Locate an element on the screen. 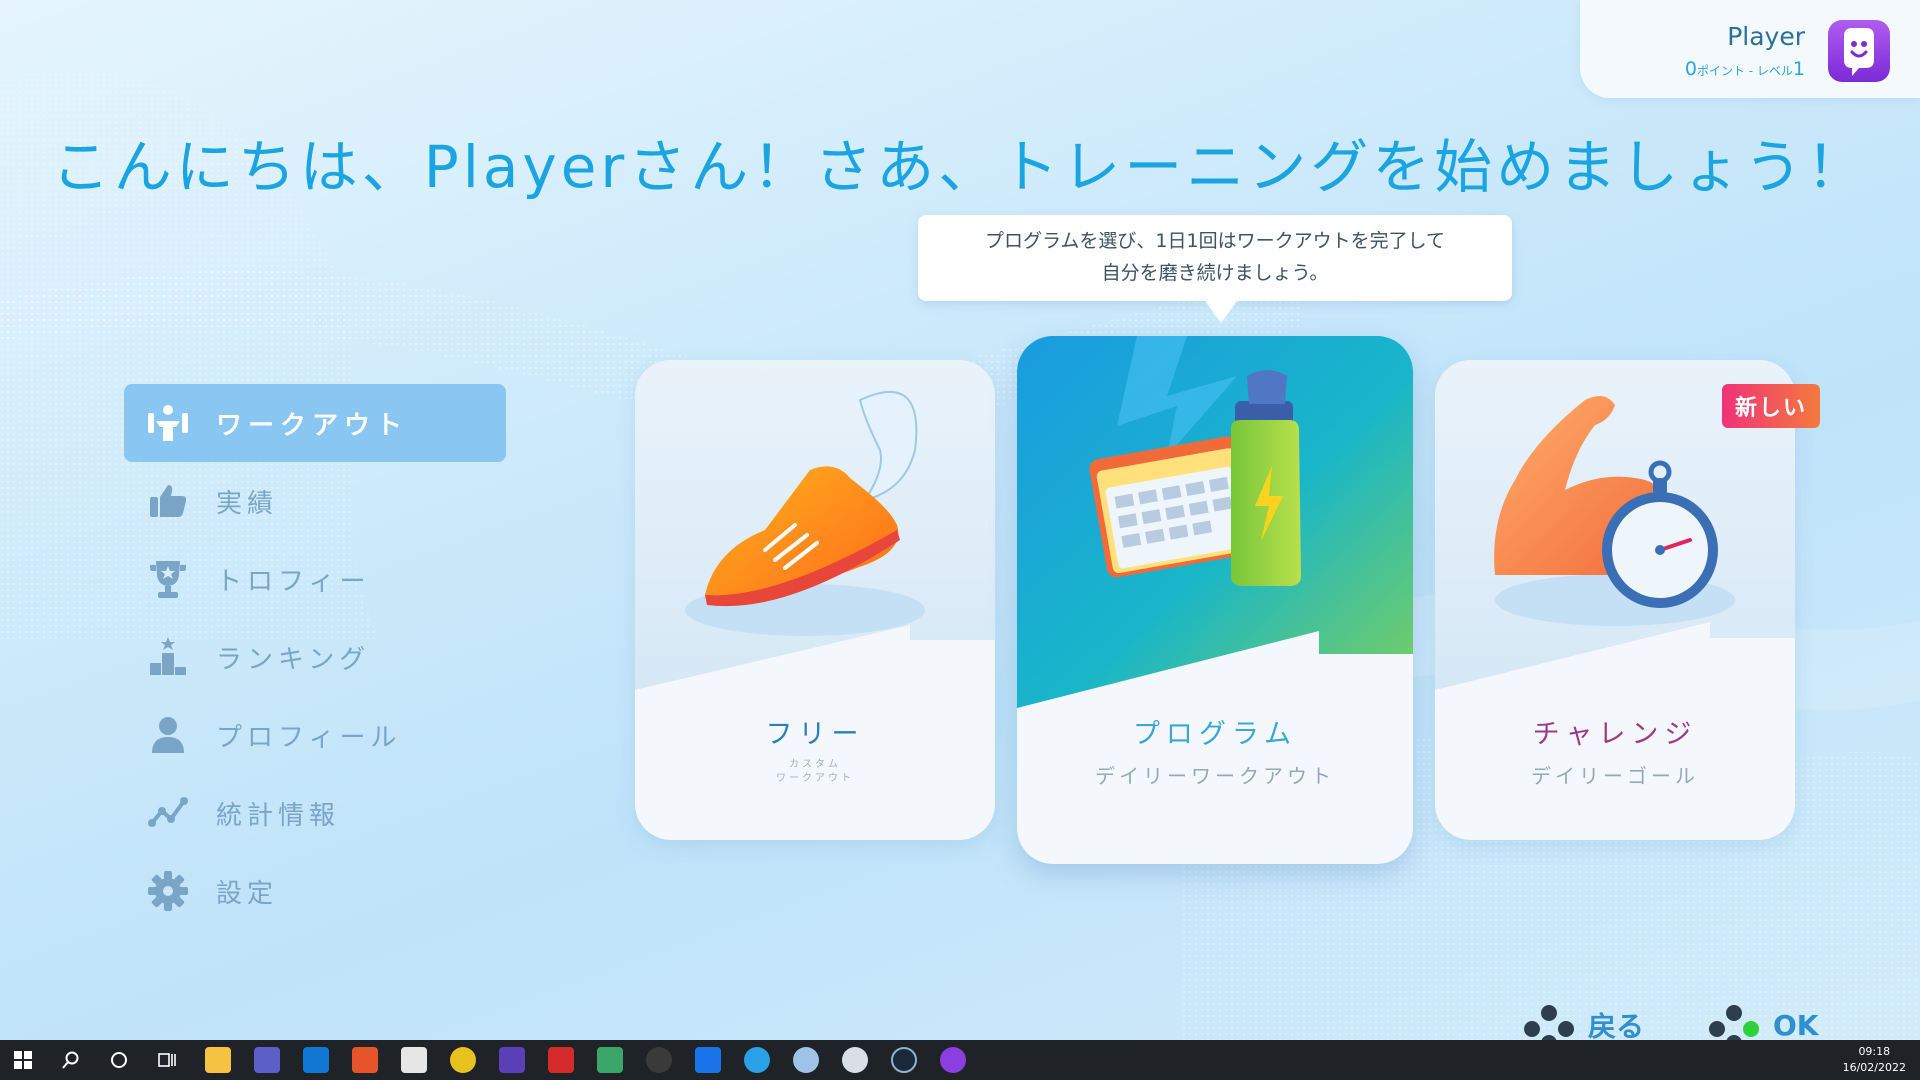 The height and width of the screenshot is (1080, 1920). clock-date: 16/02/2022 is located at coordinates (1874, 1067).